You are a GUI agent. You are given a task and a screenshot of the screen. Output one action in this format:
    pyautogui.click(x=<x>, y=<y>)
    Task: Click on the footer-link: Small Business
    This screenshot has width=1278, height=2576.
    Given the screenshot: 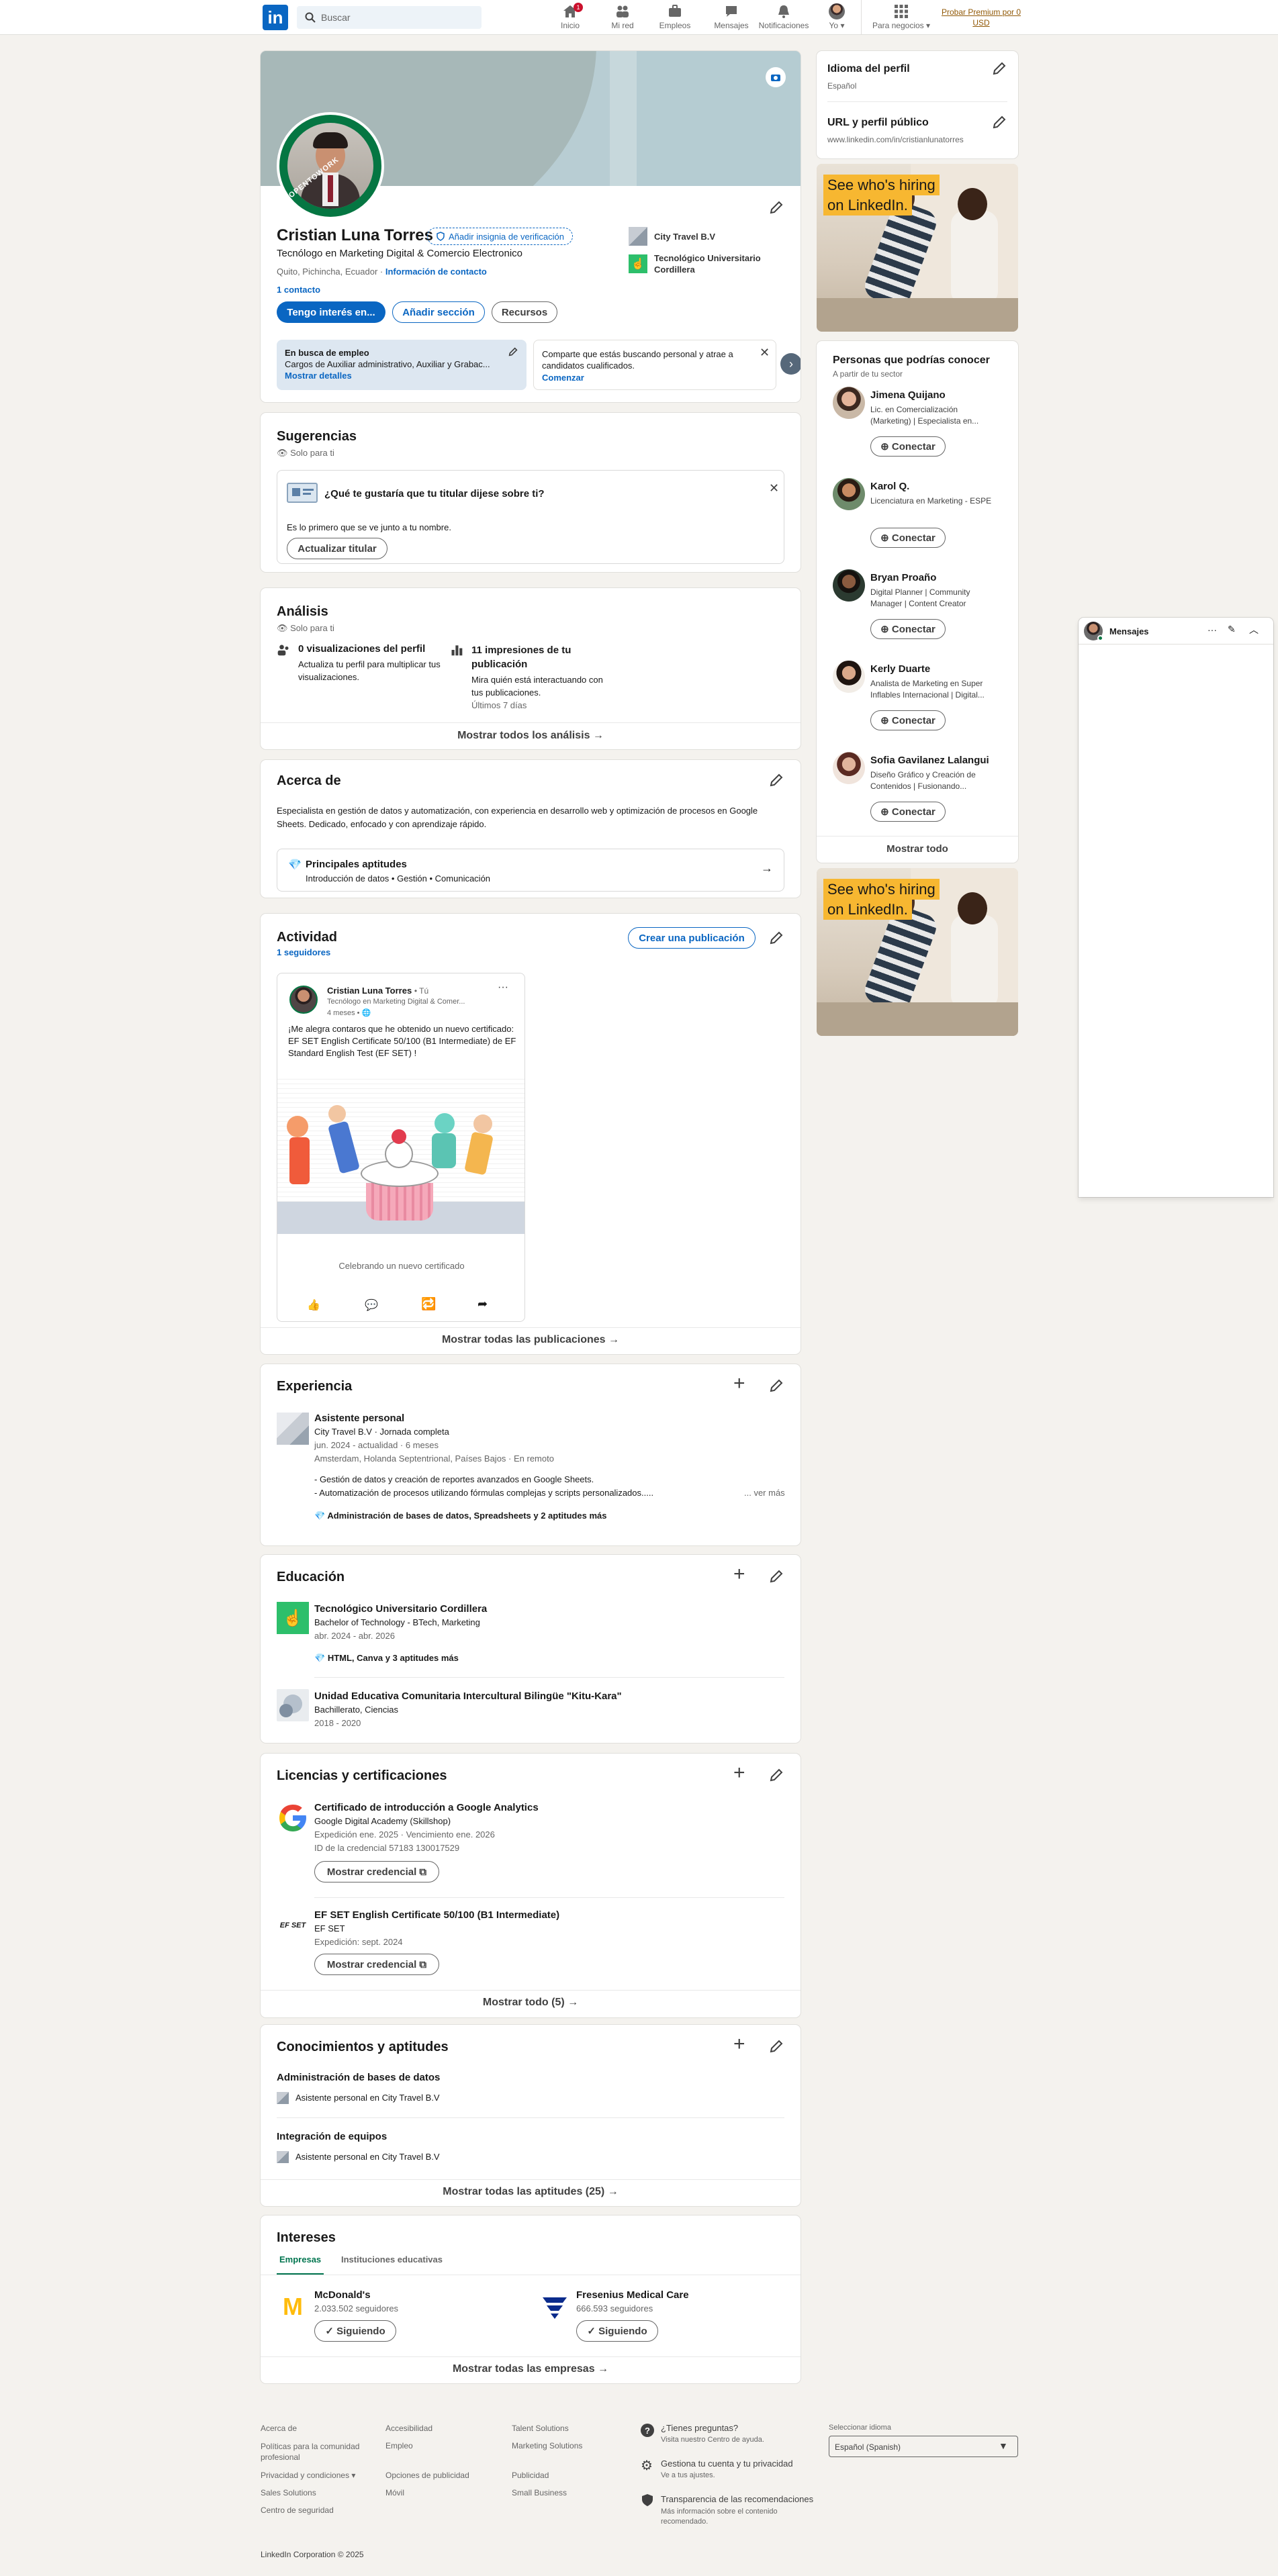 What is the action you would take?
    pyautogui.click(x=539, y=2492)
    